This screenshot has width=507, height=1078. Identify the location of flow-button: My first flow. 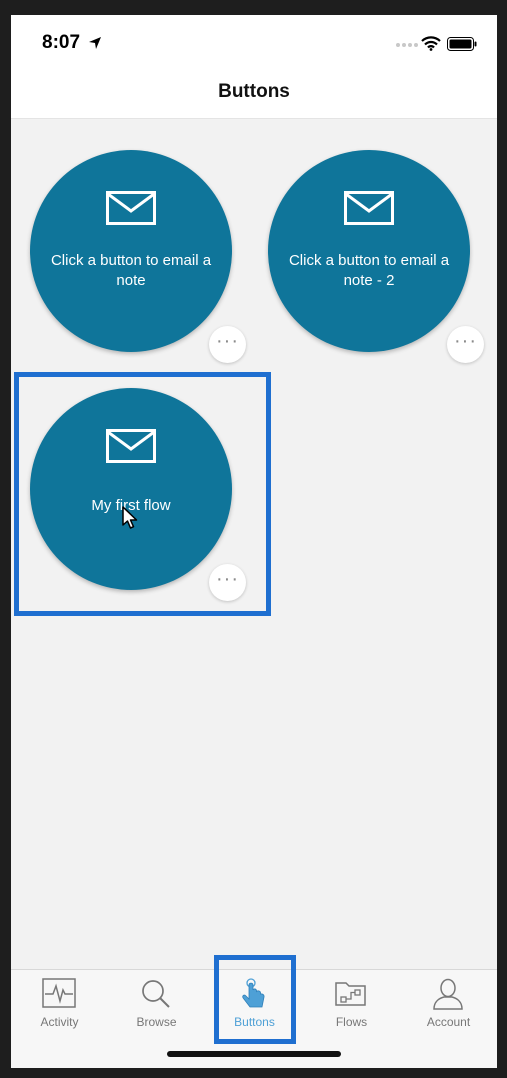
(131, 489).